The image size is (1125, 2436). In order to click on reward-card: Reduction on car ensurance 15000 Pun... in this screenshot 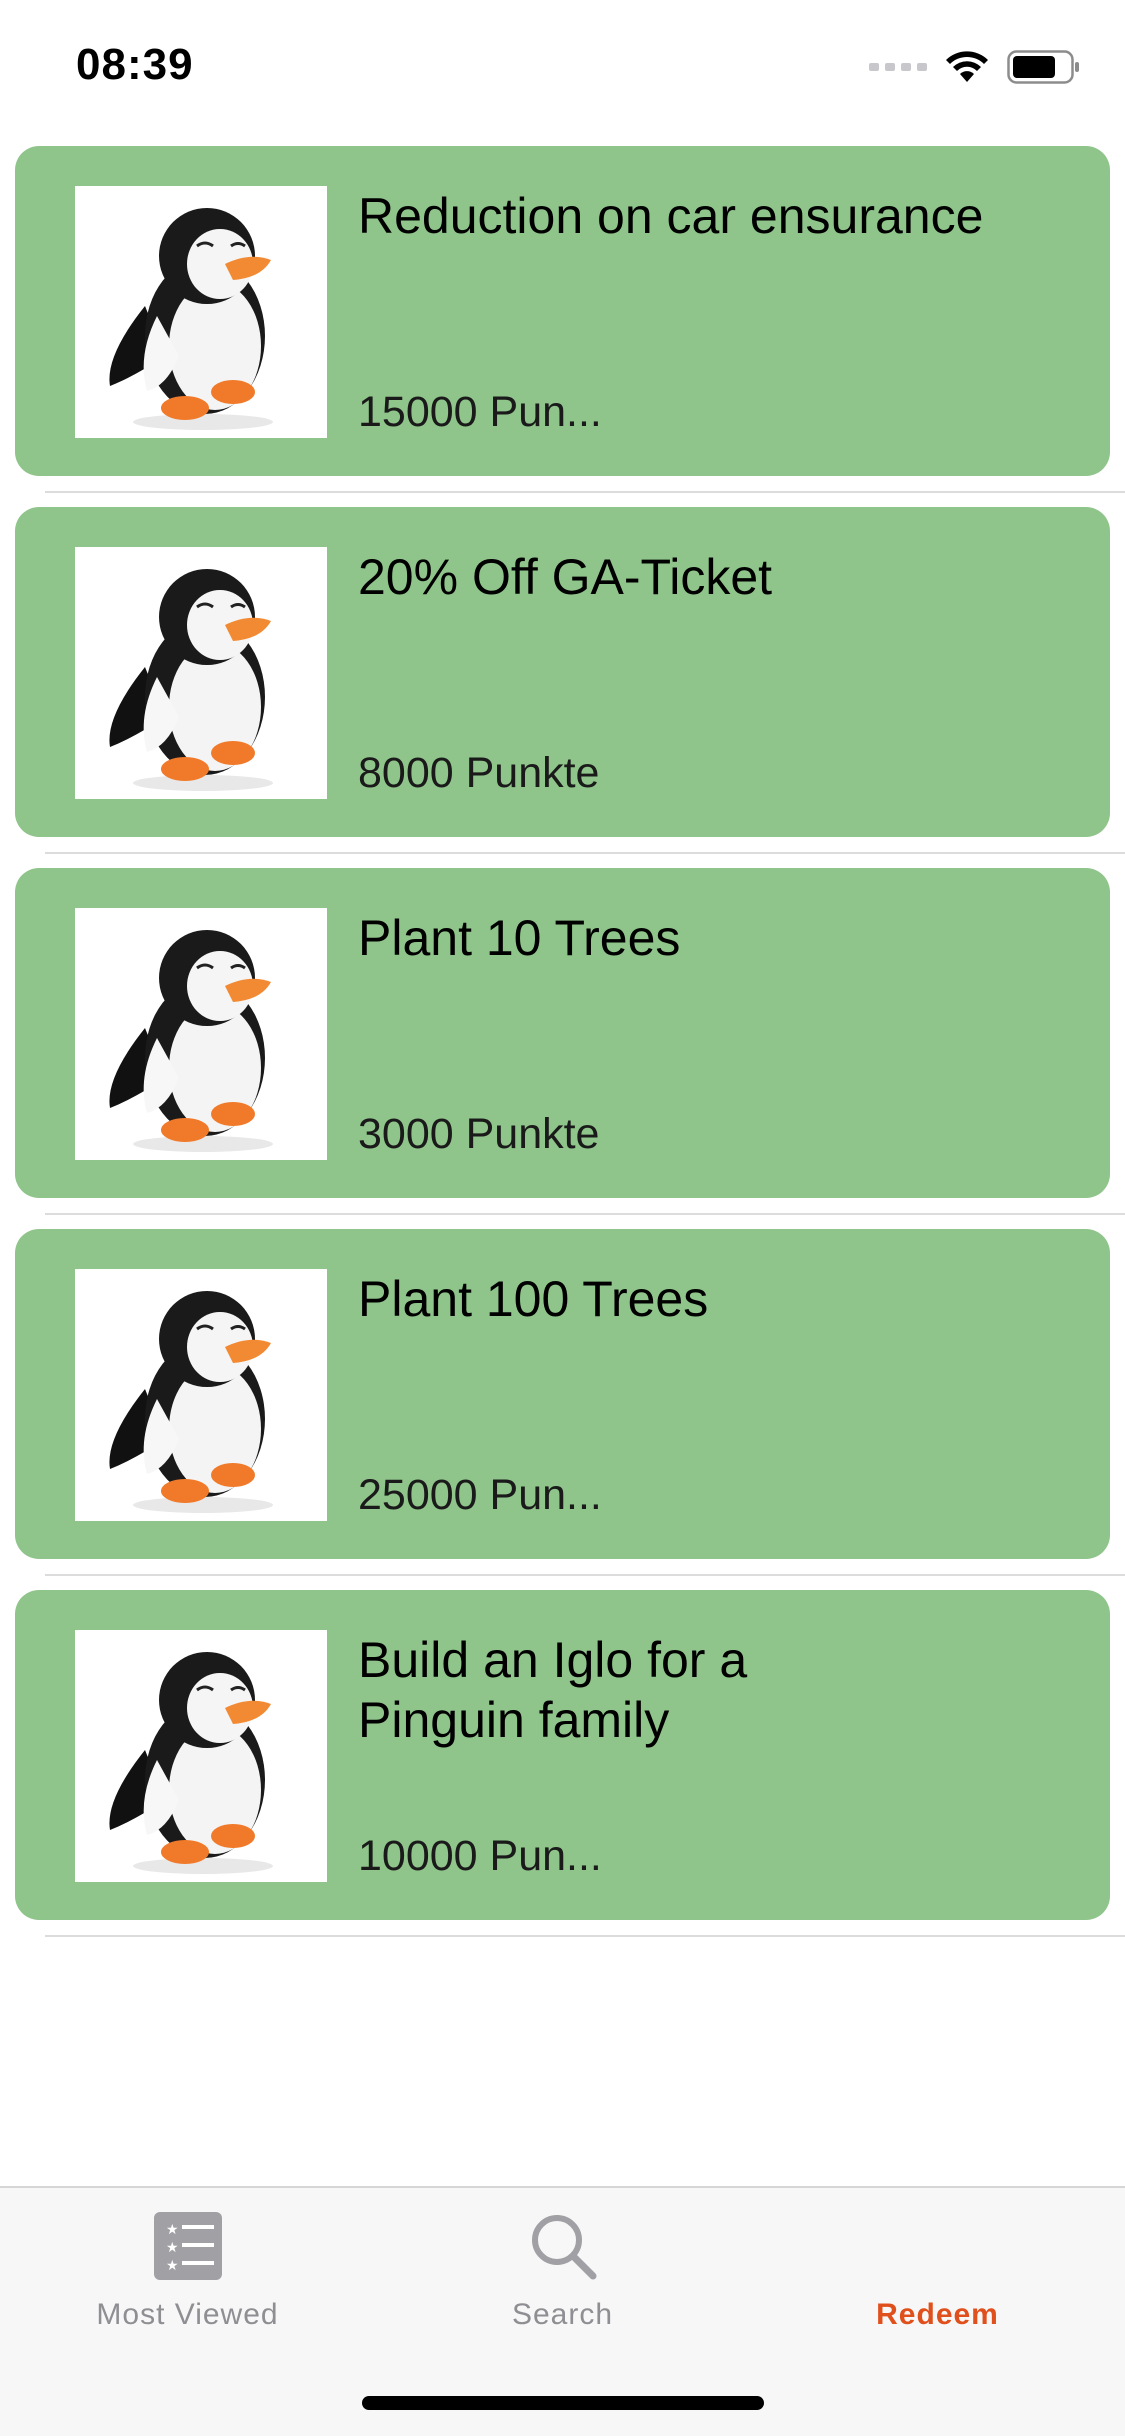, I will do `click(562, 311)`.